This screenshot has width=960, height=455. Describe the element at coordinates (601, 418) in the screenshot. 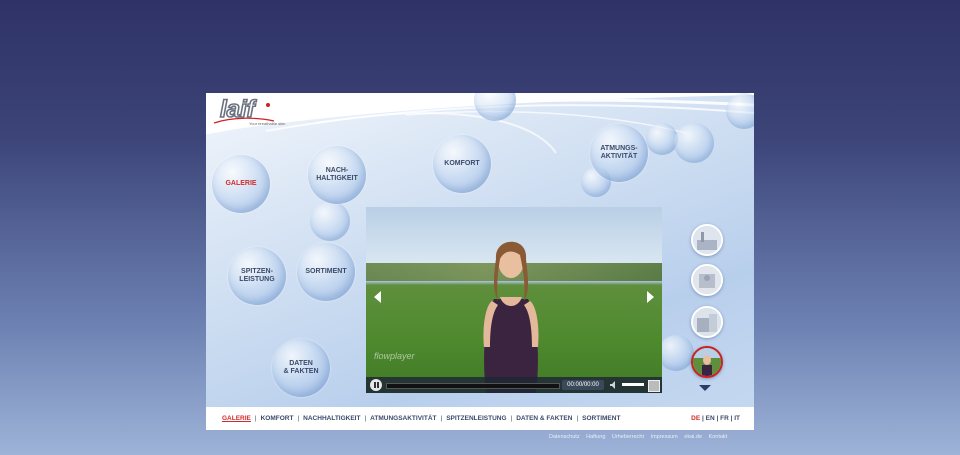

I see `nav-sortiment: SORTIMENT` at that location.